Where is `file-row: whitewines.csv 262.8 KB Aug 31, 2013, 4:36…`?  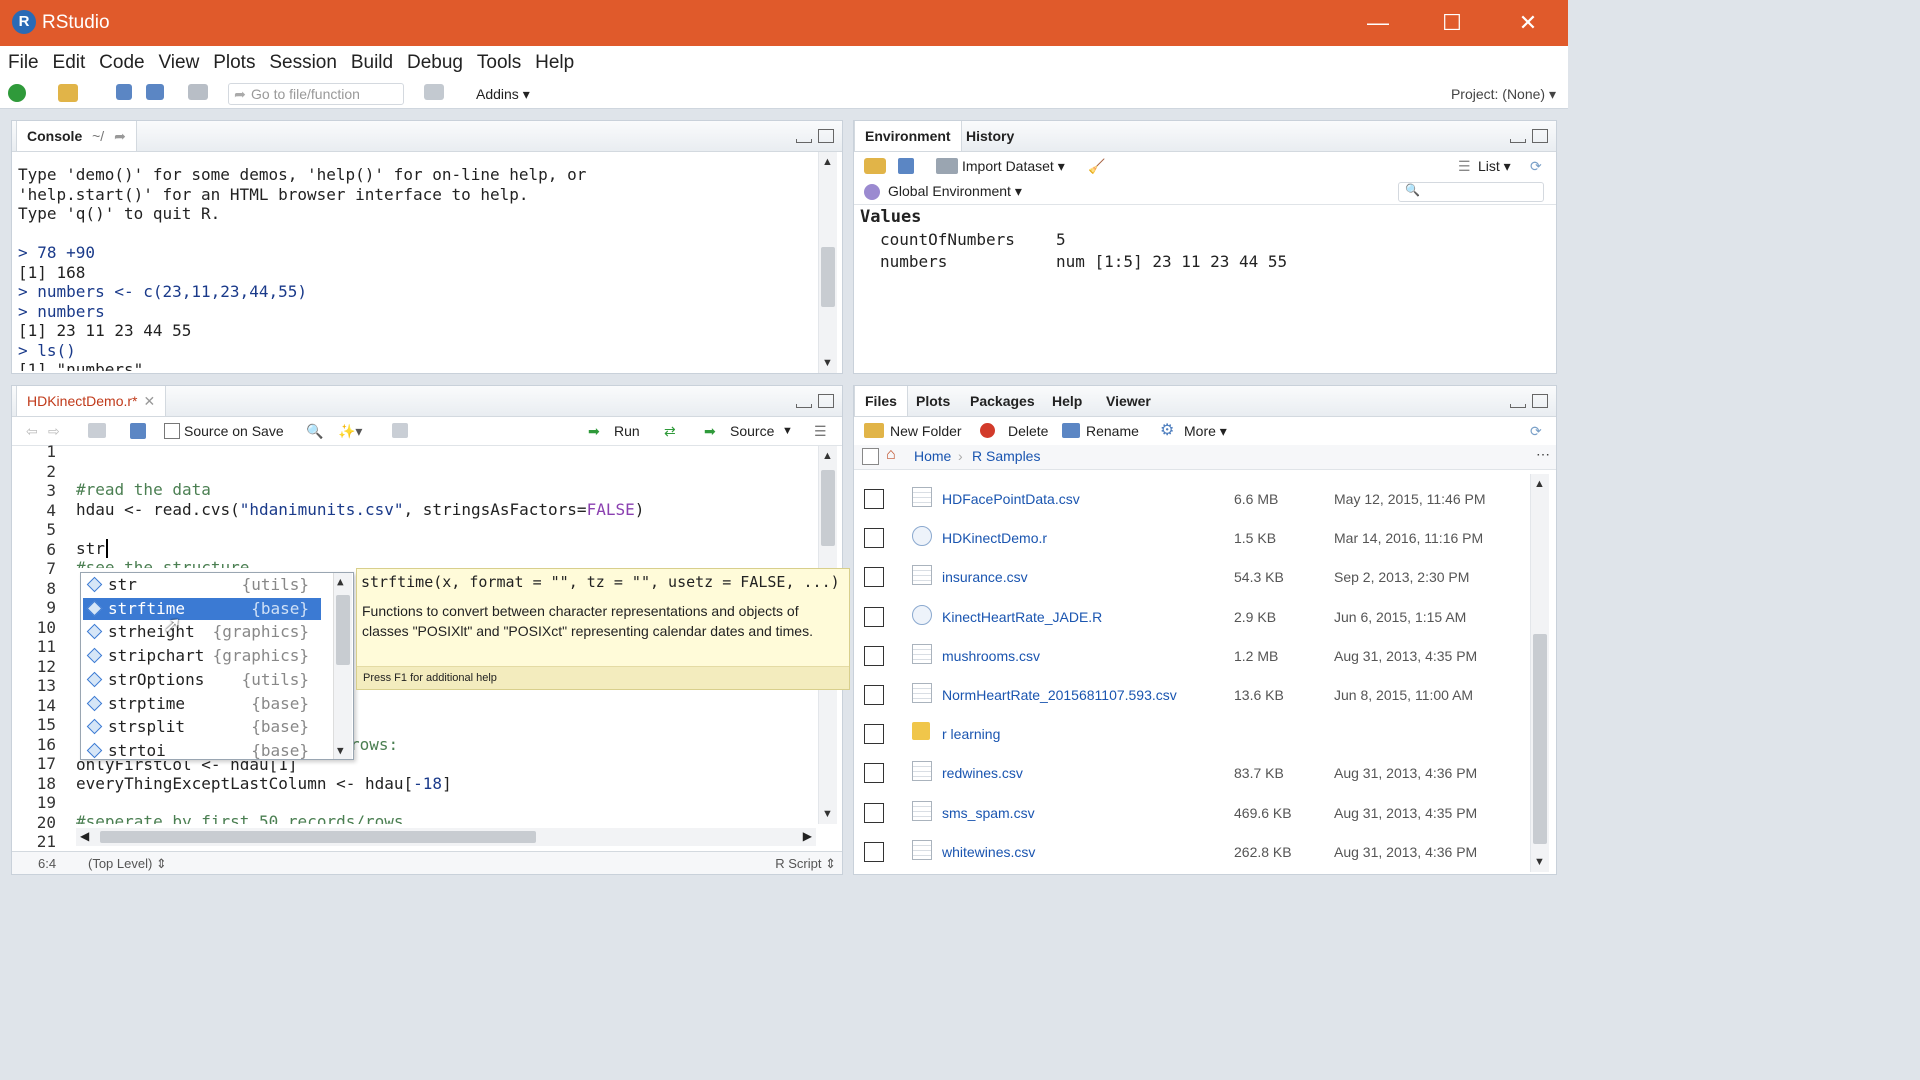 file-row: whitewines.csv 262.8 KB Aug 31, 2013, 4:36… is located at coordinates (1190, 852).